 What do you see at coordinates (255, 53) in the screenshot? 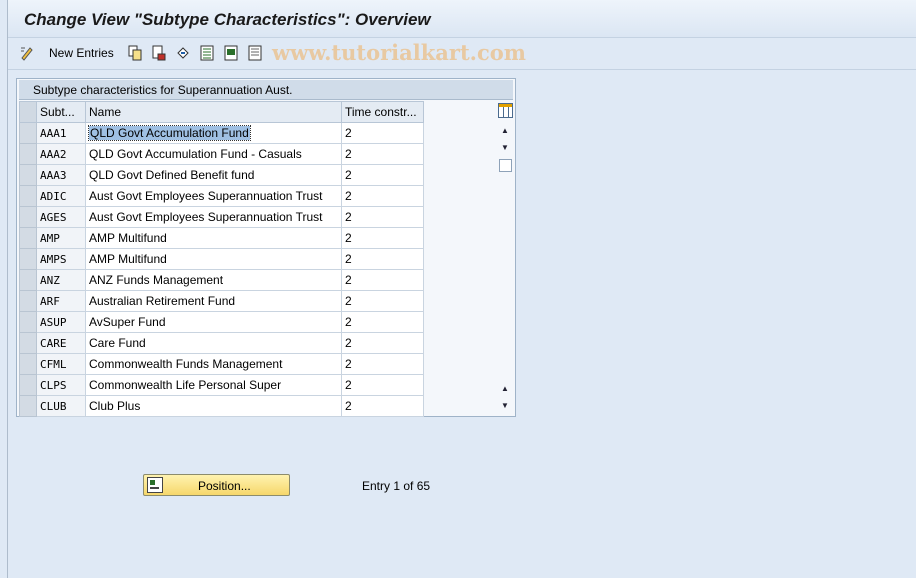
I see `deselect-all-icon` at bounding box center [255, 53].